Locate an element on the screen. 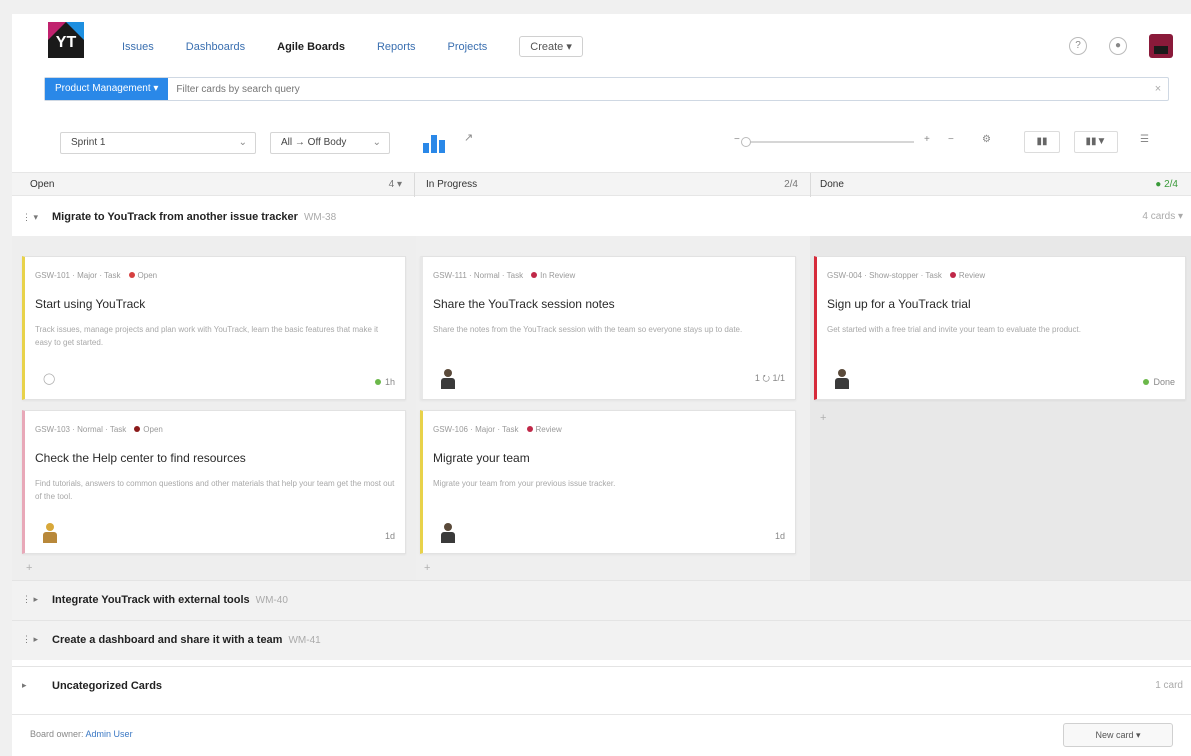 The height and width of the screenshot is (756, 1191). user-avatar is located at coordinates (1161, 46).